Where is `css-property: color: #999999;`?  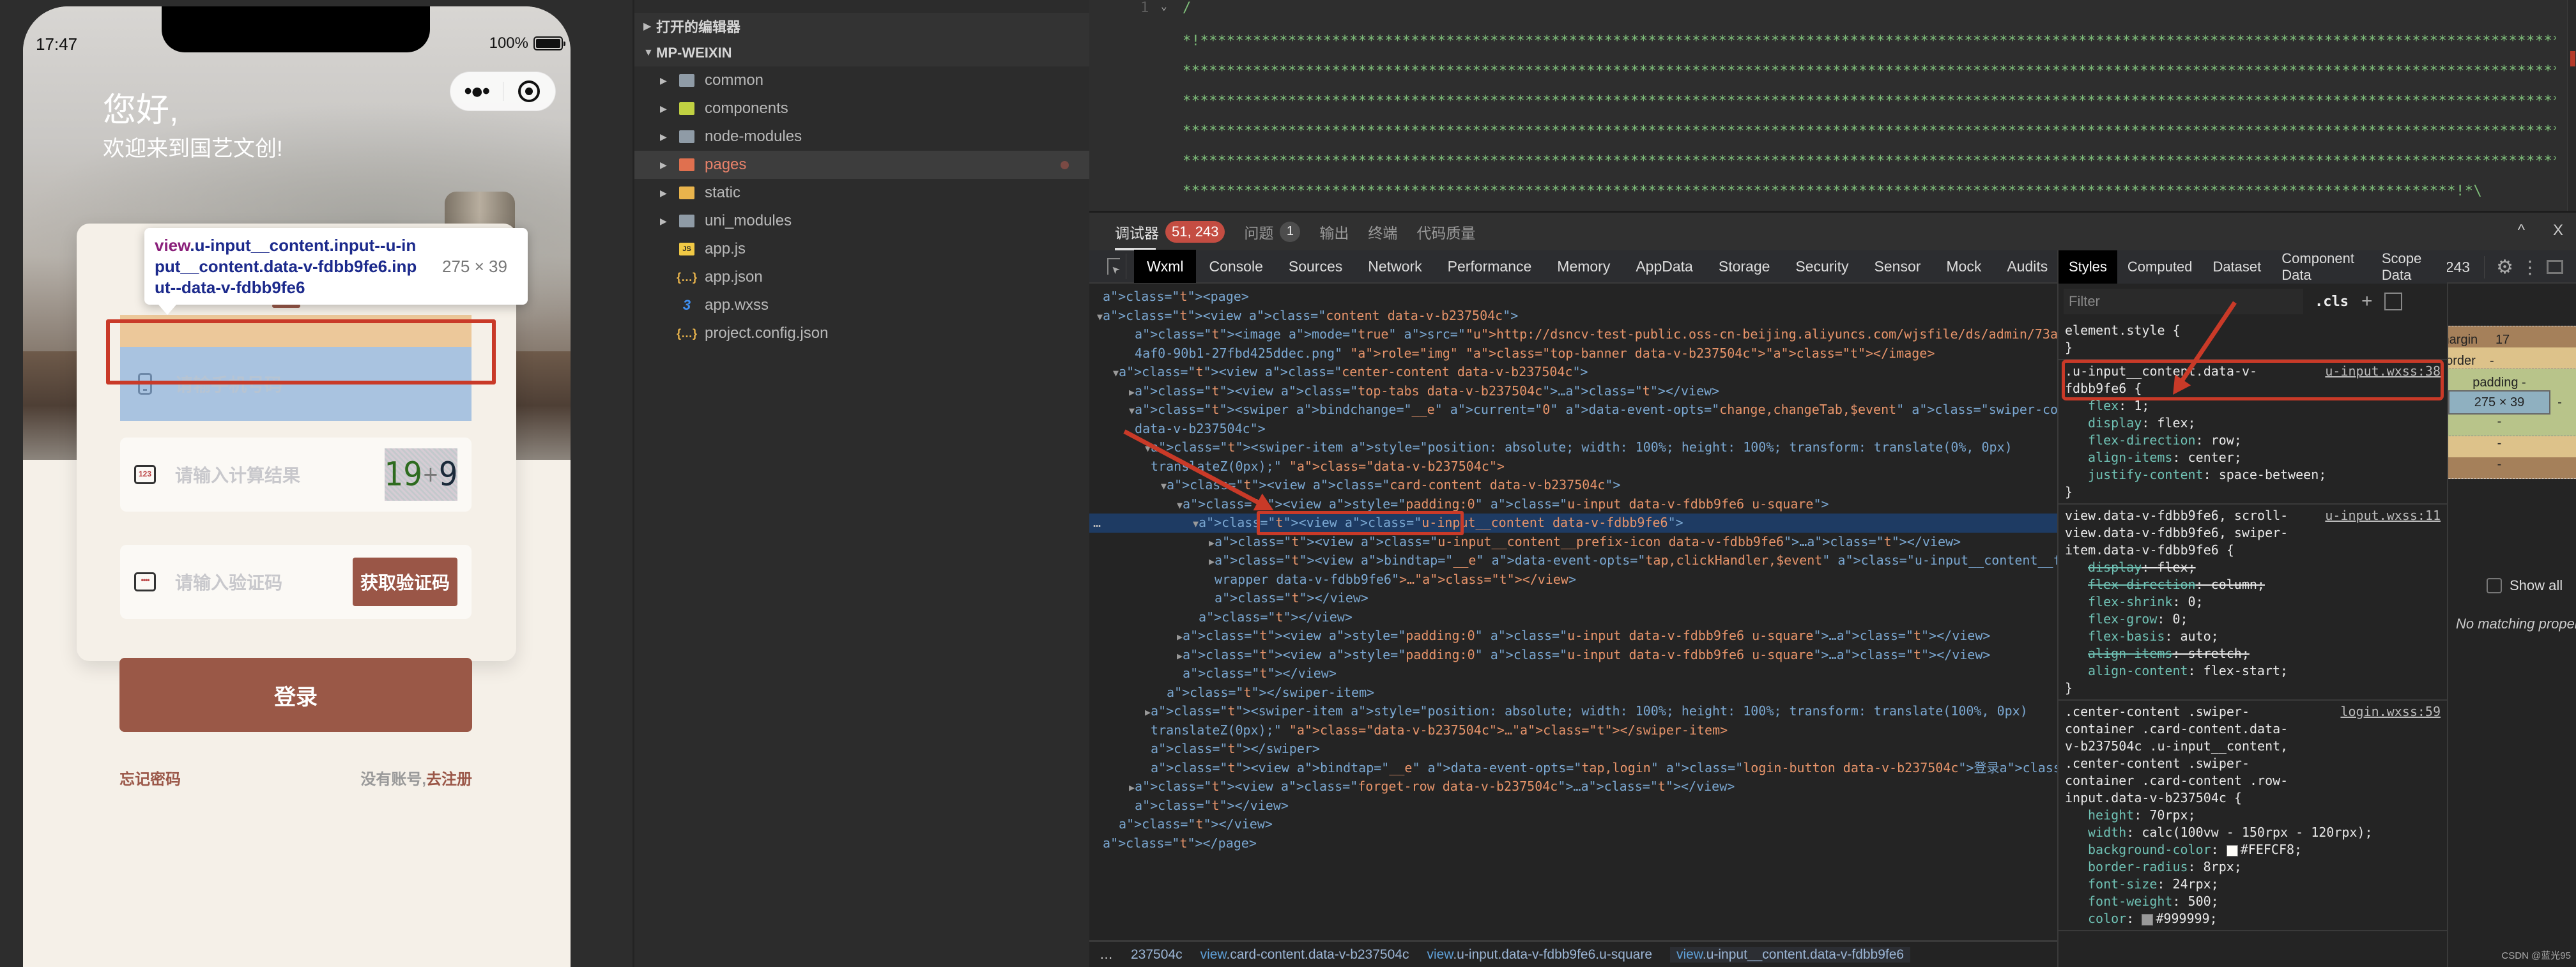
css-property: color: #999999; is located at coordinates (2253, 918).